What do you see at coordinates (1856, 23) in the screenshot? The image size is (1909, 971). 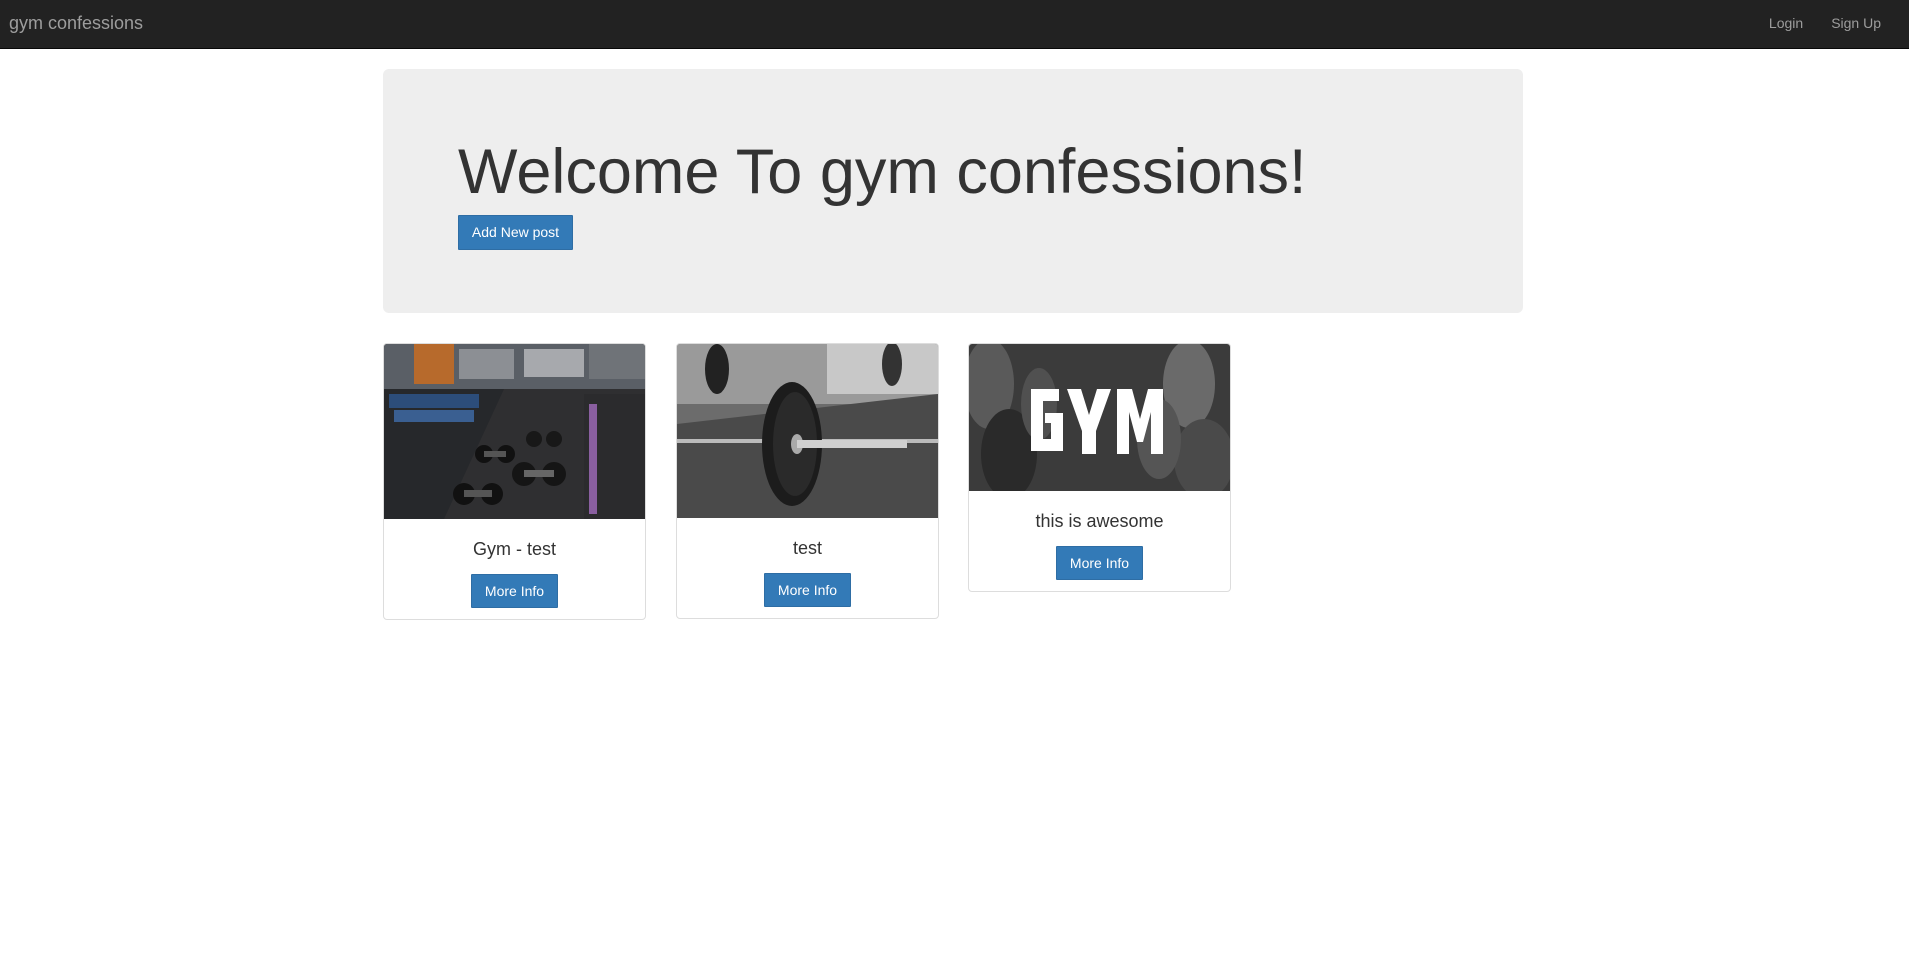 I see `signup-link: Sign Up` at bounding box center [1856, 23].